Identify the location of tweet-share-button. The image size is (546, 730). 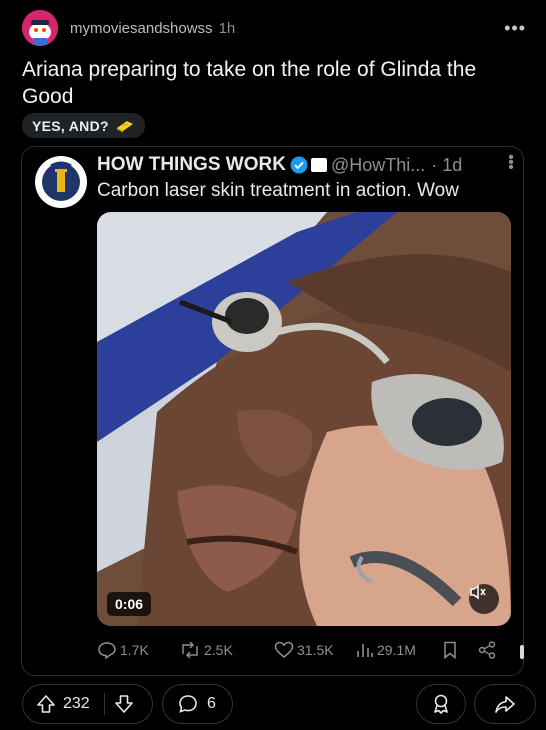
(490, 650).